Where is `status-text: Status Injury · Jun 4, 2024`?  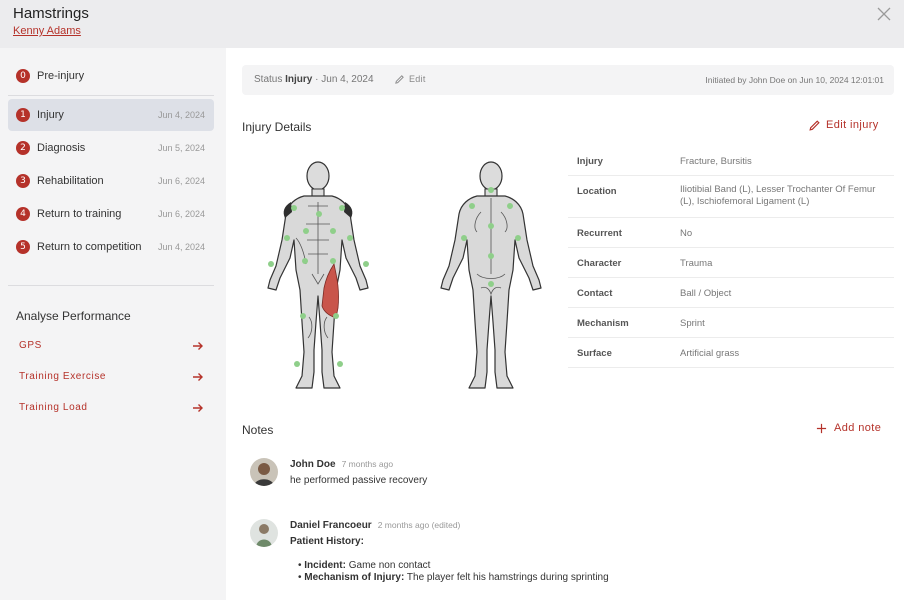 status-text: Status Injury · Jun 4, 2024 is located at coordinates (314, 79).